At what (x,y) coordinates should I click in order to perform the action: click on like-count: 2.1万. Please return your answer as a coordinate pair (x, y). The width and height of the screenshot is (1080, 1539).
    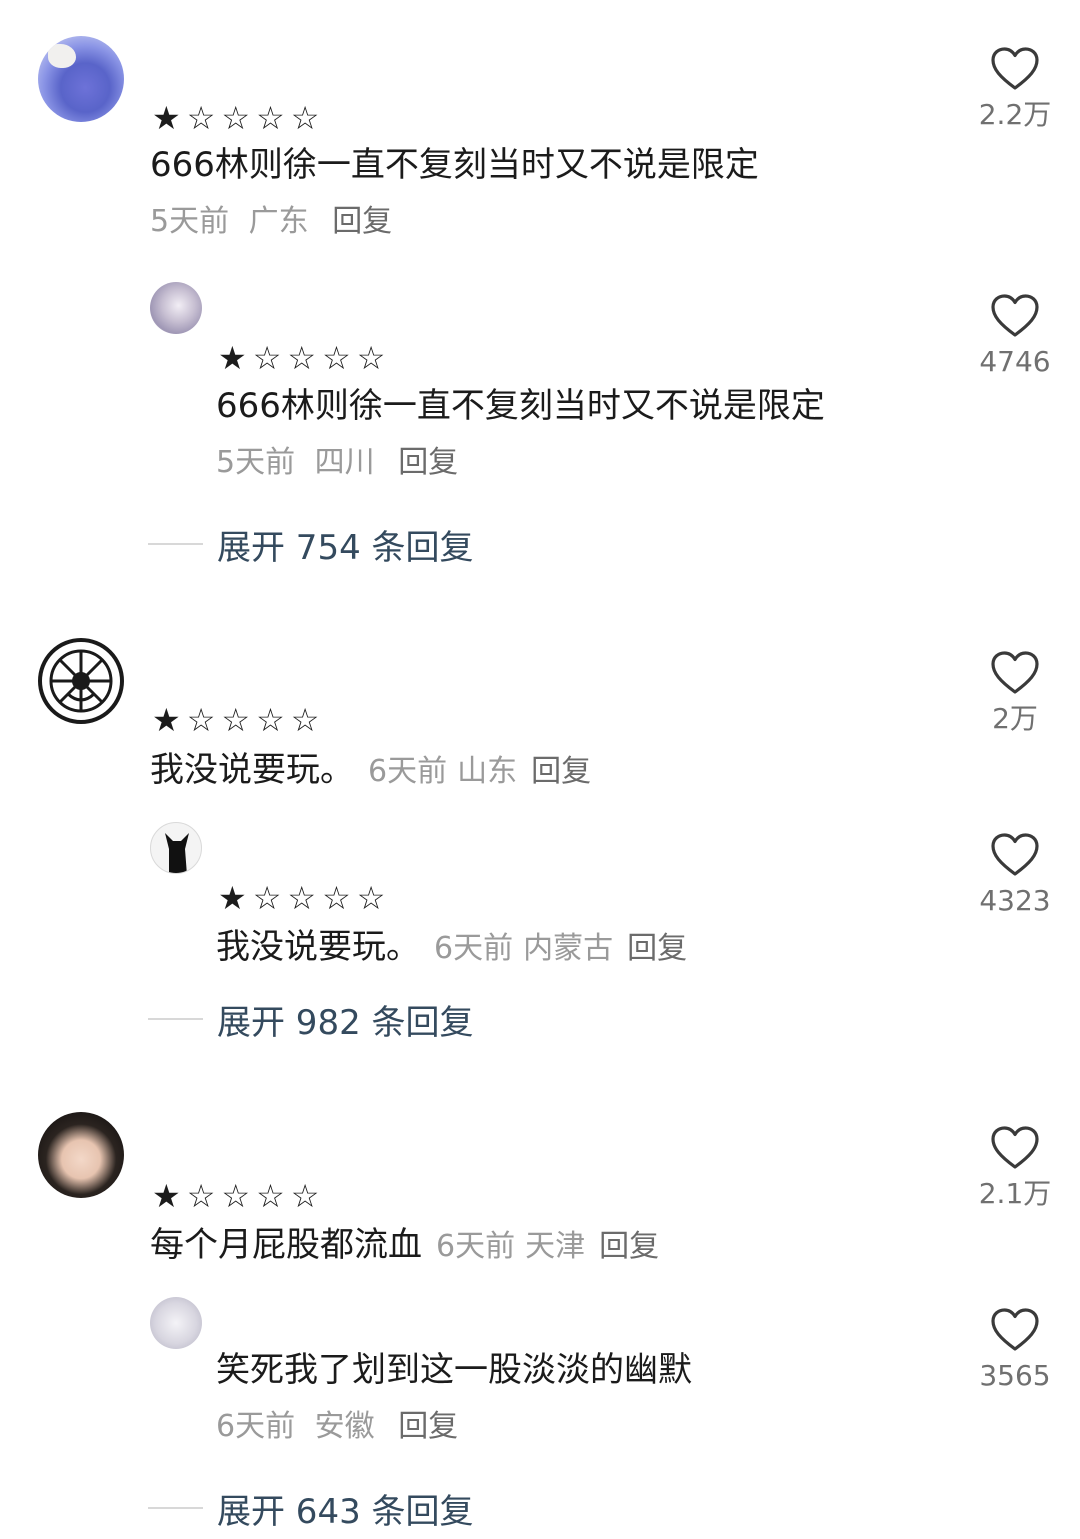
    Looking at the image, I should click on (1015, 1193).